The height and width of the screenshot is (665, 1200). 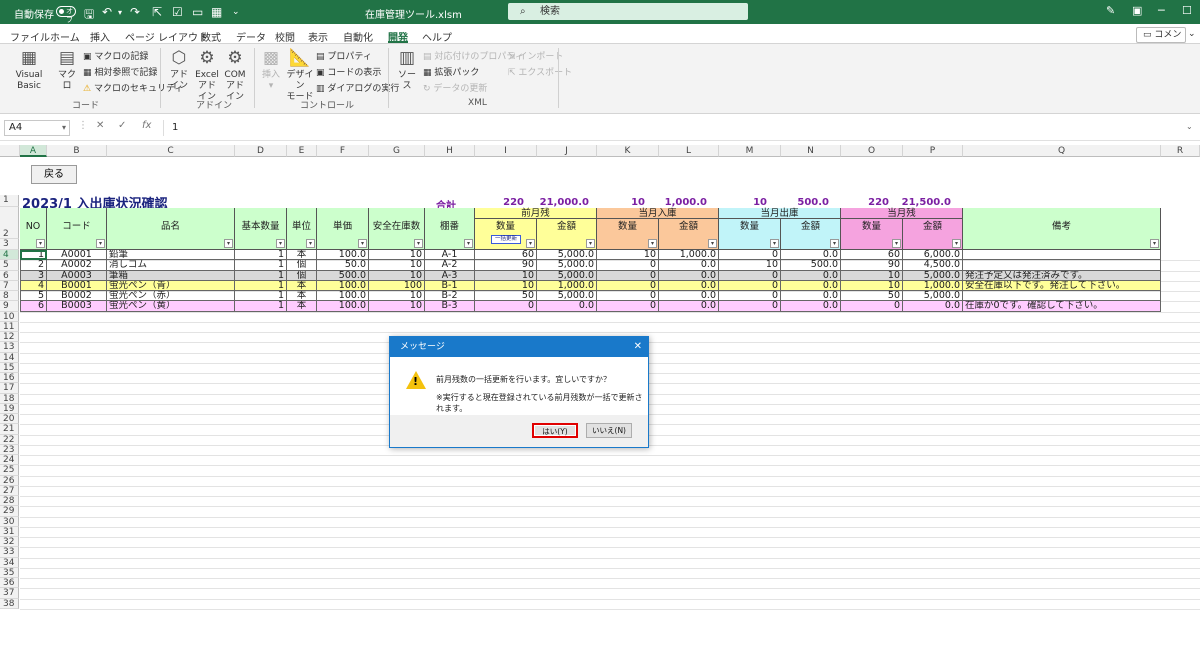 I want to click on row-header-19: 19, so click(x=9, y=408).